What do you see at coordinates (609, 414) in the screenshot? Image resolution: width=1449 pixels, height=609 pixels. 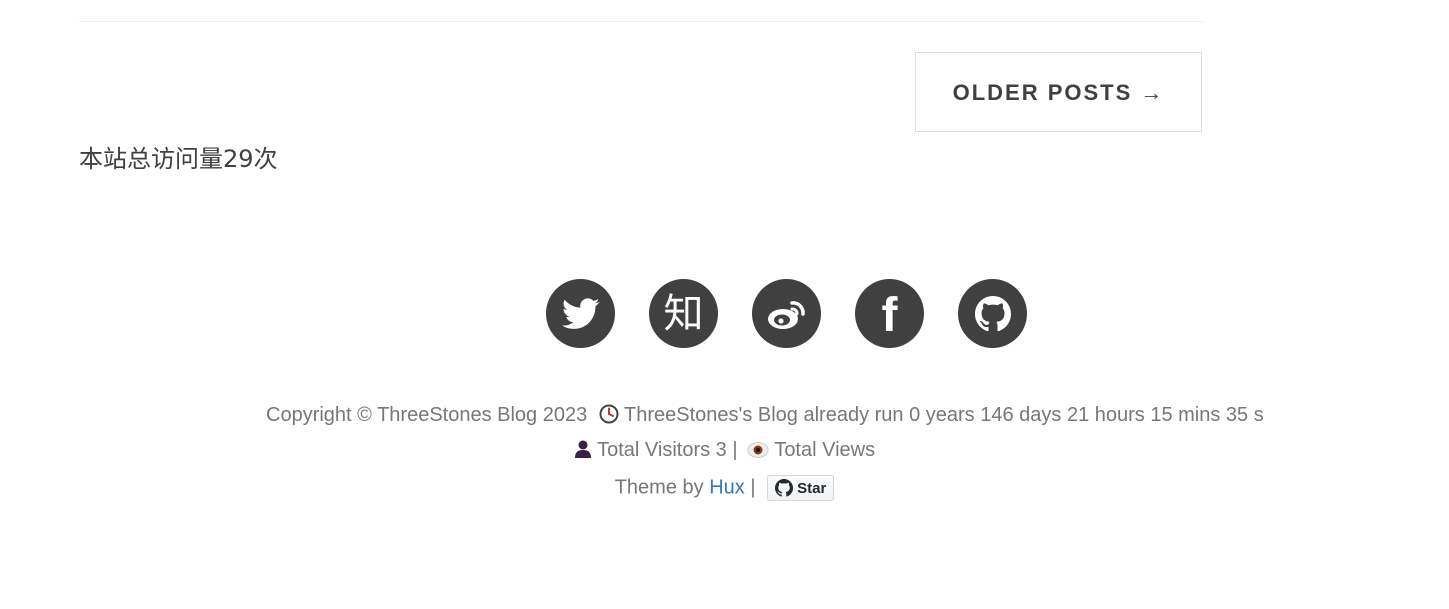 I see `clock-icon` at bounding box center [609, 414].